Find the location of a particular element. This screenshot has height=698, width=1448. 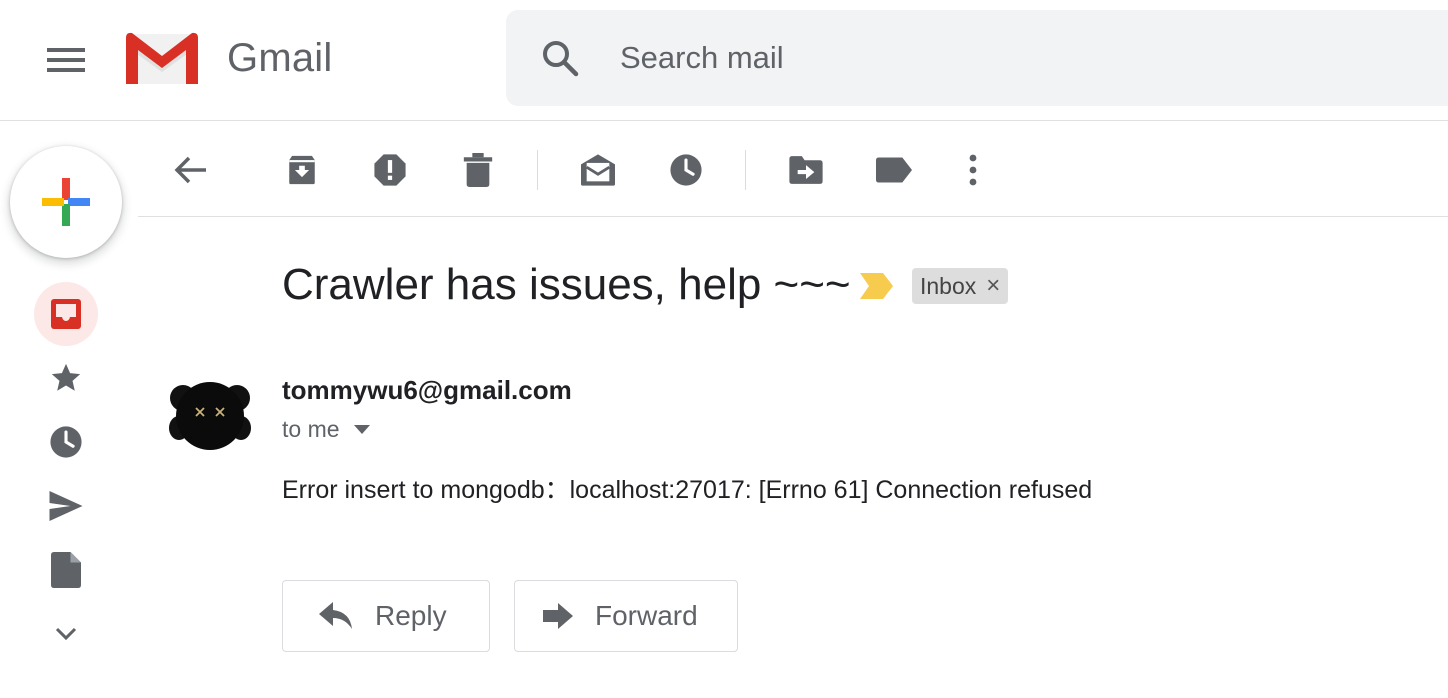

mark-unread-button is located at coordinates (598, 170).